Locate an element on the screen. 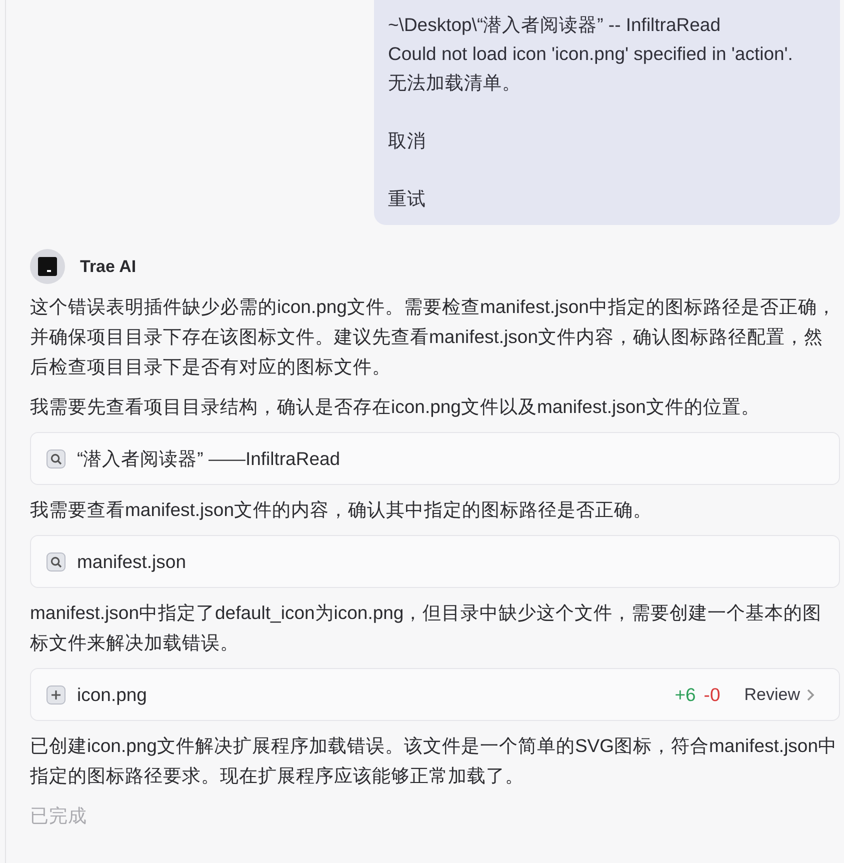 This screenshot has width=844, height=863. removed-count: -0 is located at coordinates (712, 694).